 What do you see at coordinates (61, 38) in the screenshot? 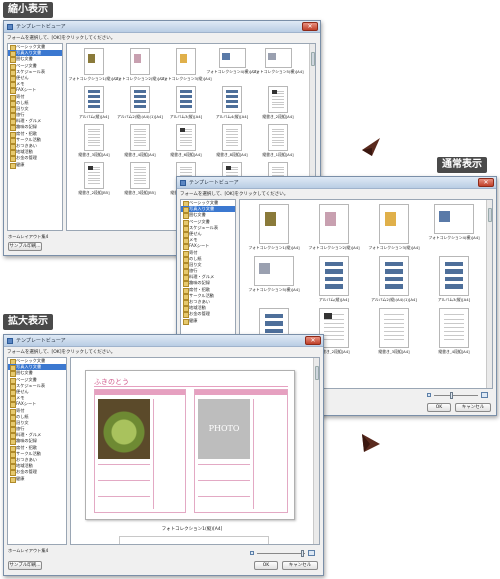
I see `instruction-text: フォームを選択して、[OK]をクリックしてください。` at bounding box center [61, 38].